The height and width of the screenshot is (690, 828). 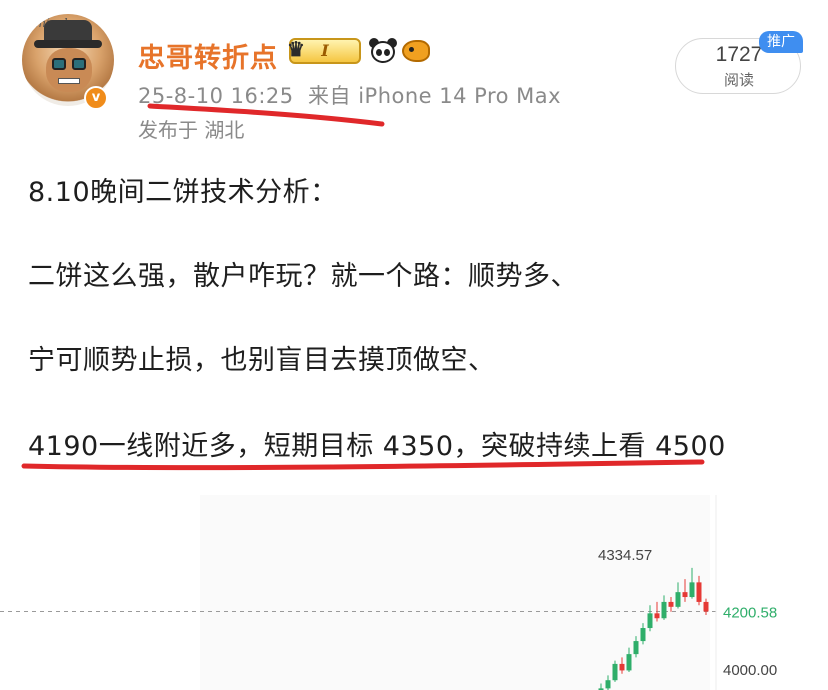 I want to click on avatar-glass-left, so click(x=59, y=64).